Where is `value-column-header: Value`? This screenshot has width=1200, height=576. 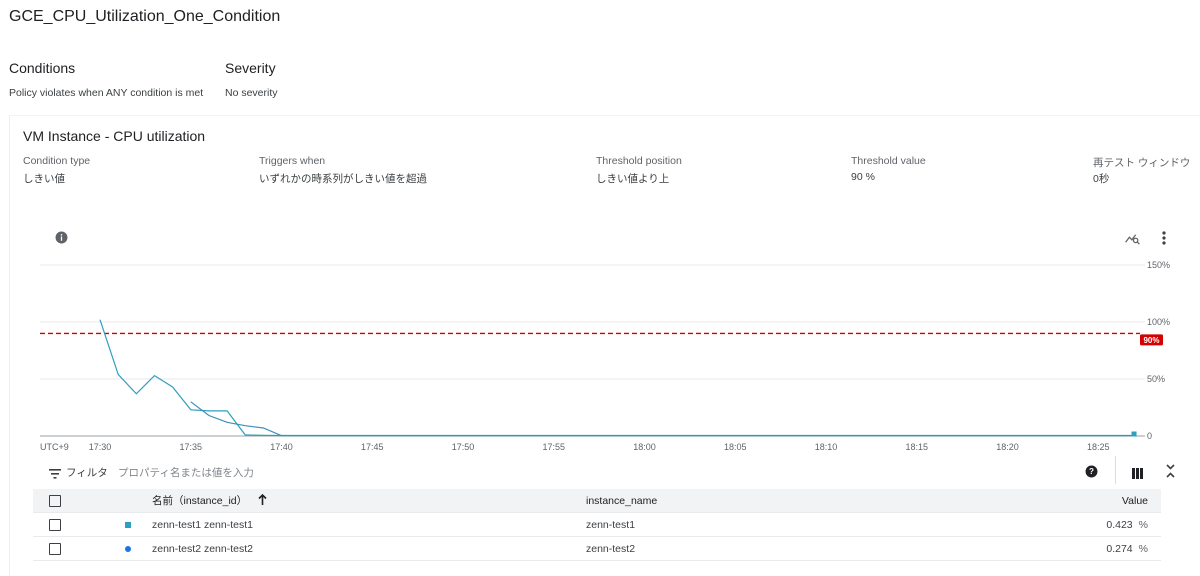
value-column-header: Value is located at coordinates (1094, 501).